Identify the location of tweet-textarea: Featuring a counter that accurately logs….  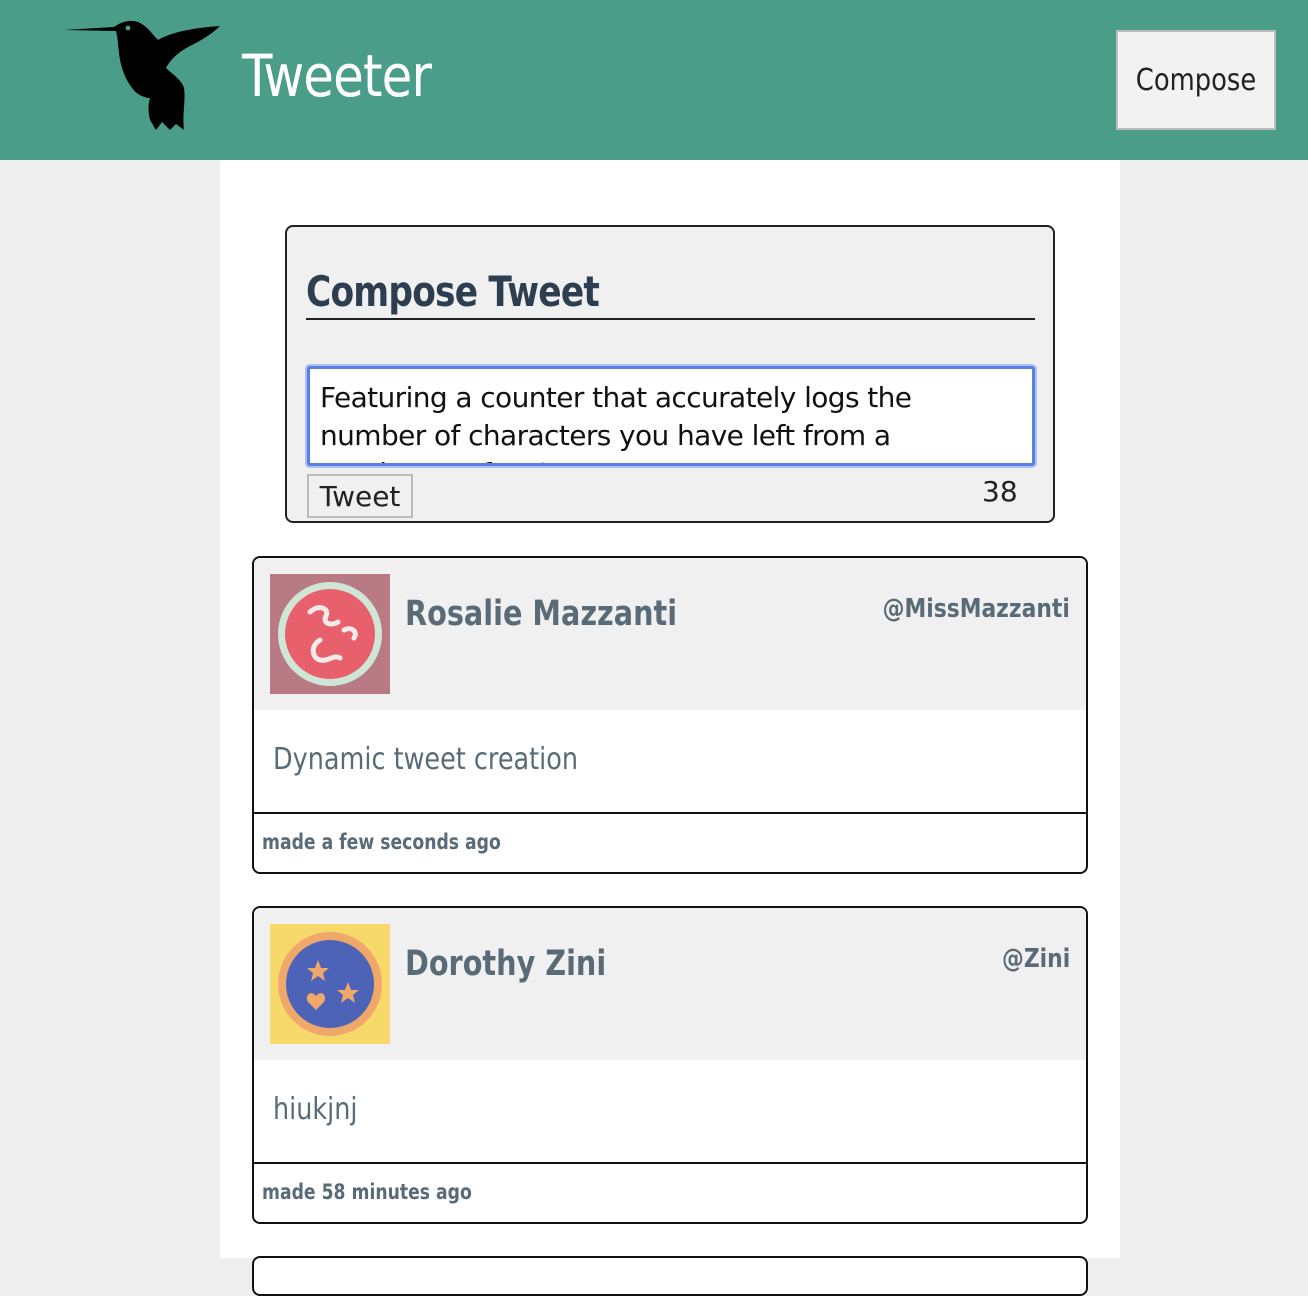
(671, 416).